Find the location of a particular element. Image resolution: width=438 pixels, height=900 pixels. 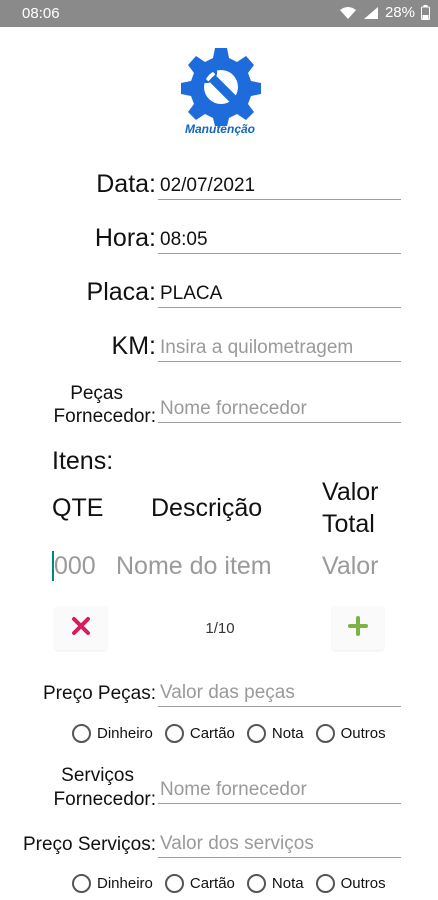

preco-pecas-input is located at coordinates (279, 692).